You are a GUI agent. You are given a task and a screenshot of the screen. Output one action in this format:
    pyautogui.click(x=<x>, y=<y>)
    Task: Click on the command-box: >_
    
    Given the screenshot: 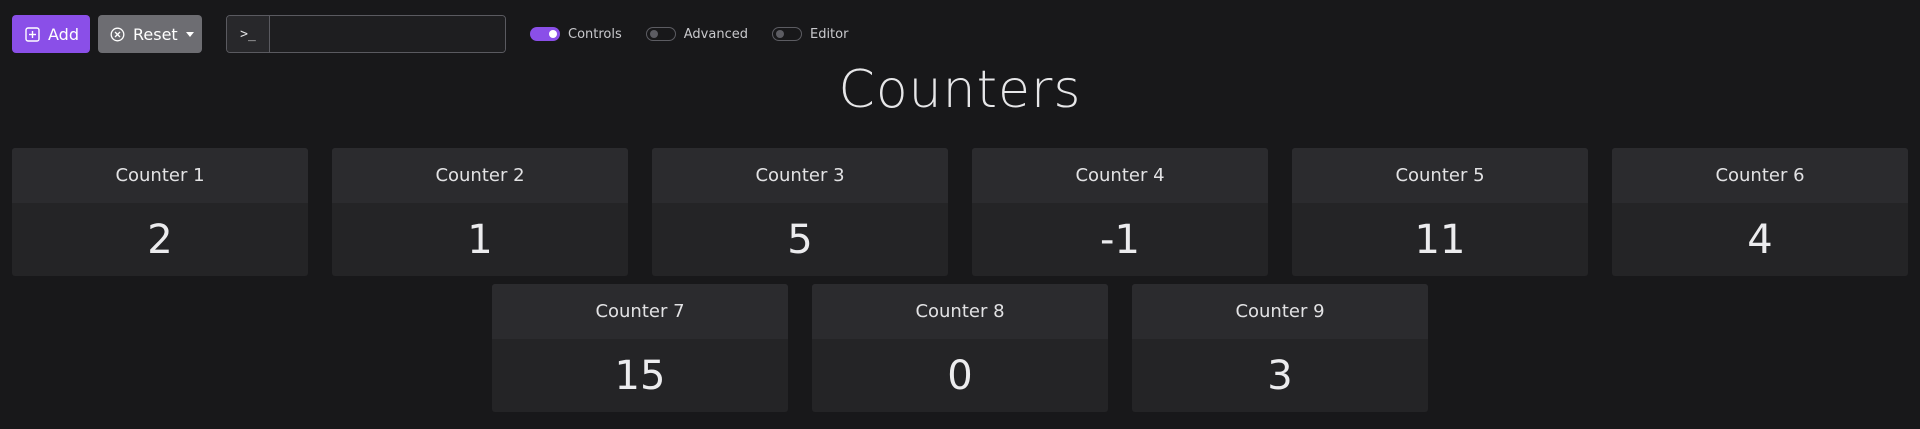 What is the action you would take?
    pyautogui.click(x=366, y=34)
    